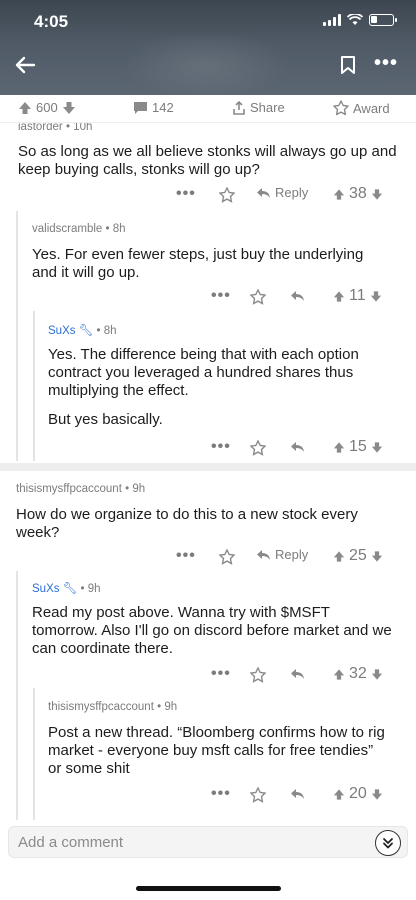  I want to click on wrench-icon: 🔧︎, so click(86, 331).